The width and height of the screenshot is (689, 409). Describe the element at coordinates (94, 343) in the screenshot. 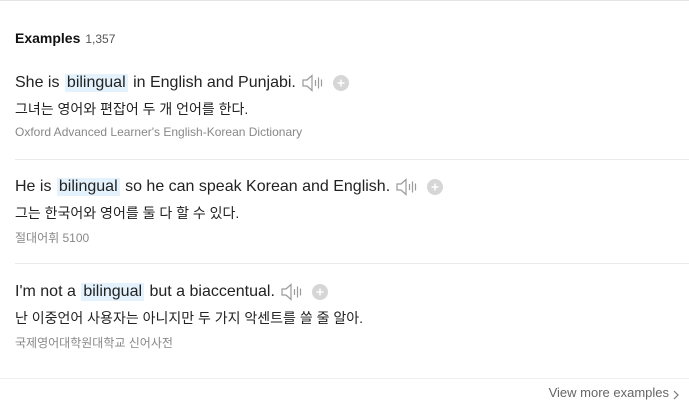

I see `example-source: 국제영어대학원대학교 신어사전` at that location.